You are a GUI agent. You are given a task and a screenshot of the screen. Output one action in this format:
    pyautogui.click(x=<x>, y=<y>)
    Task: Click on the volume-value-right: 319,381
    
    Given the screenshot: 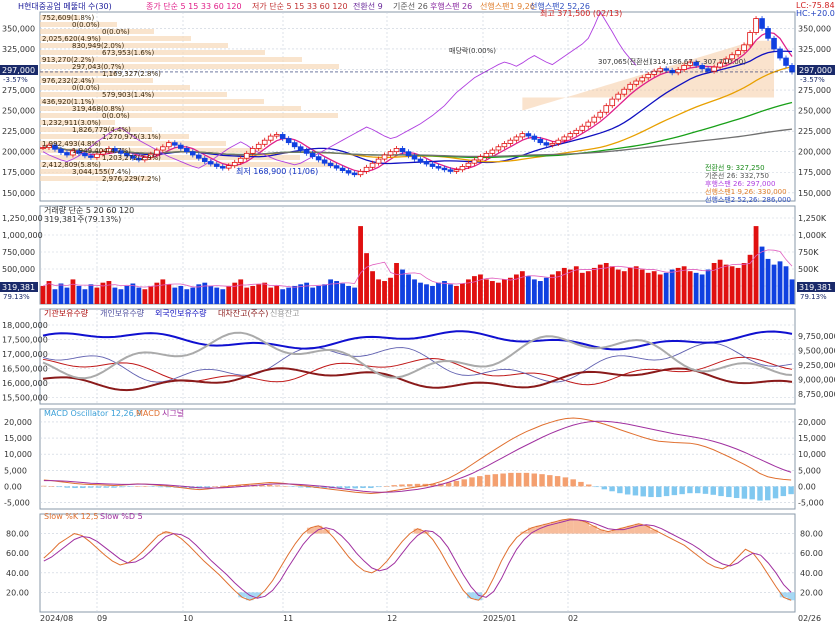 What is the action you would take?
    pyautogui.click(x=815, y=287)
    